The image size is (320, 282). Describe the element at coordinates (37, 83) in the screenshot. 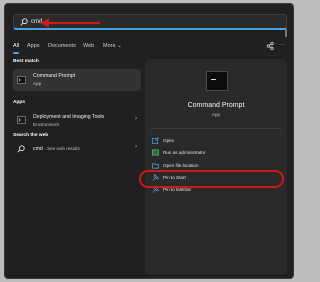

I see `result-subtitle: App` at that location.